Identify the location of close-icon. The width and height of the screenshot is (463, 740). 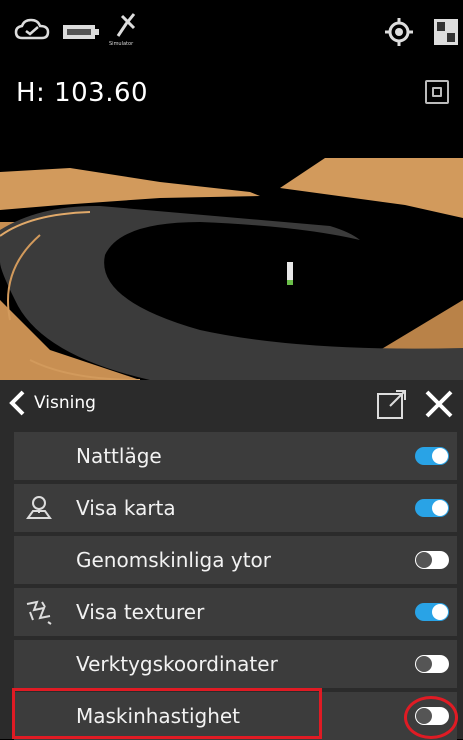
(439, 404).